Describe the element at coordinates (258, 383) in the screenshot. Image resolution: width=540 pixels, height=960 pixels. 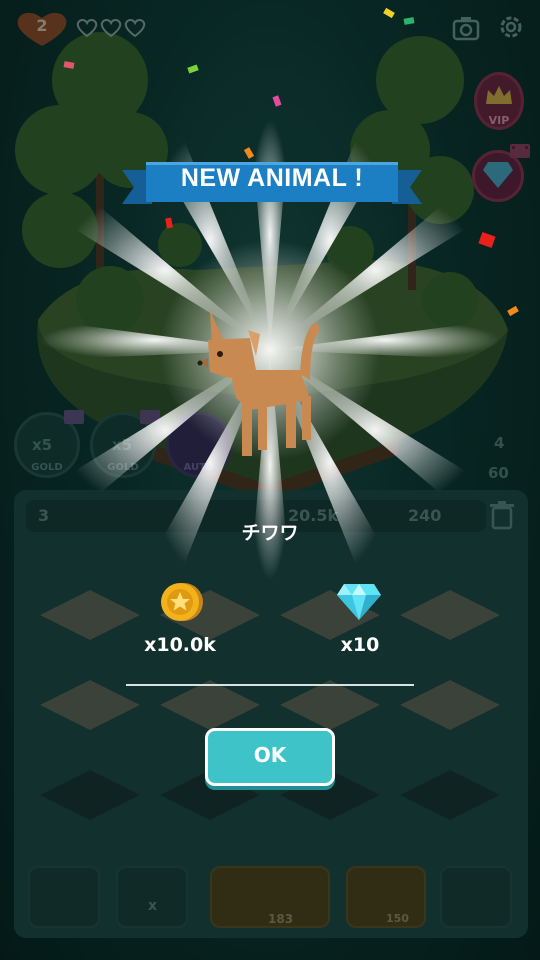
I see `chihuahua-image` at that location.